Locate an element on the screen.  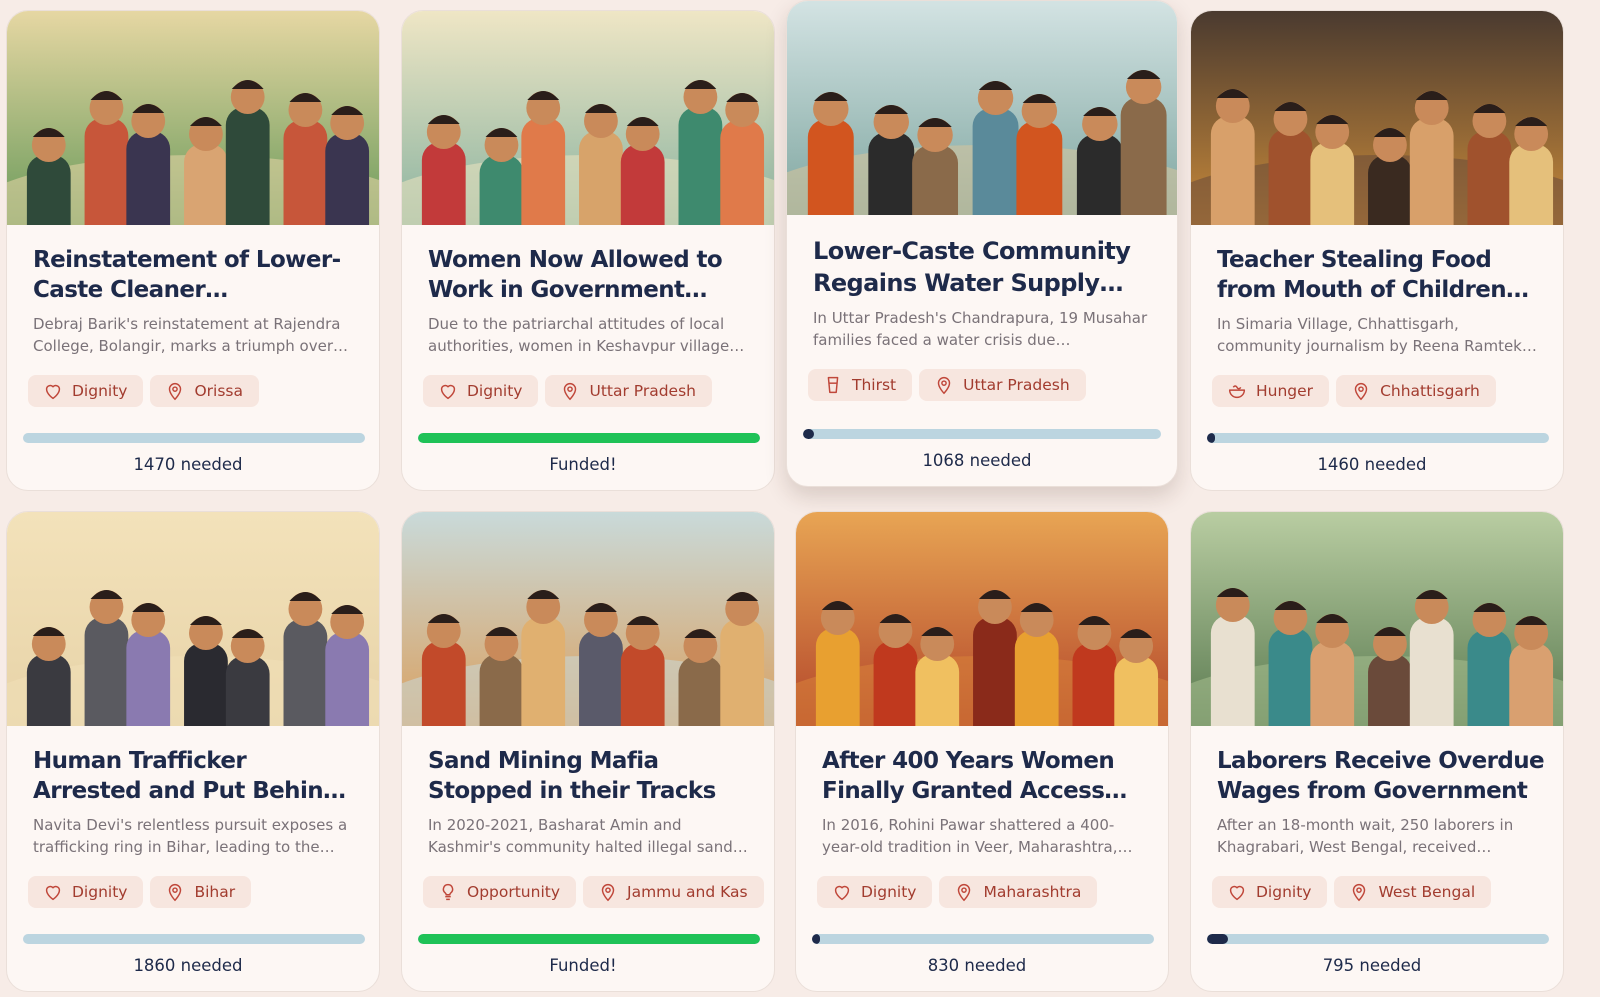
tag-list: Hunger Chhattisgarh is located at coordinates (1378, 391).